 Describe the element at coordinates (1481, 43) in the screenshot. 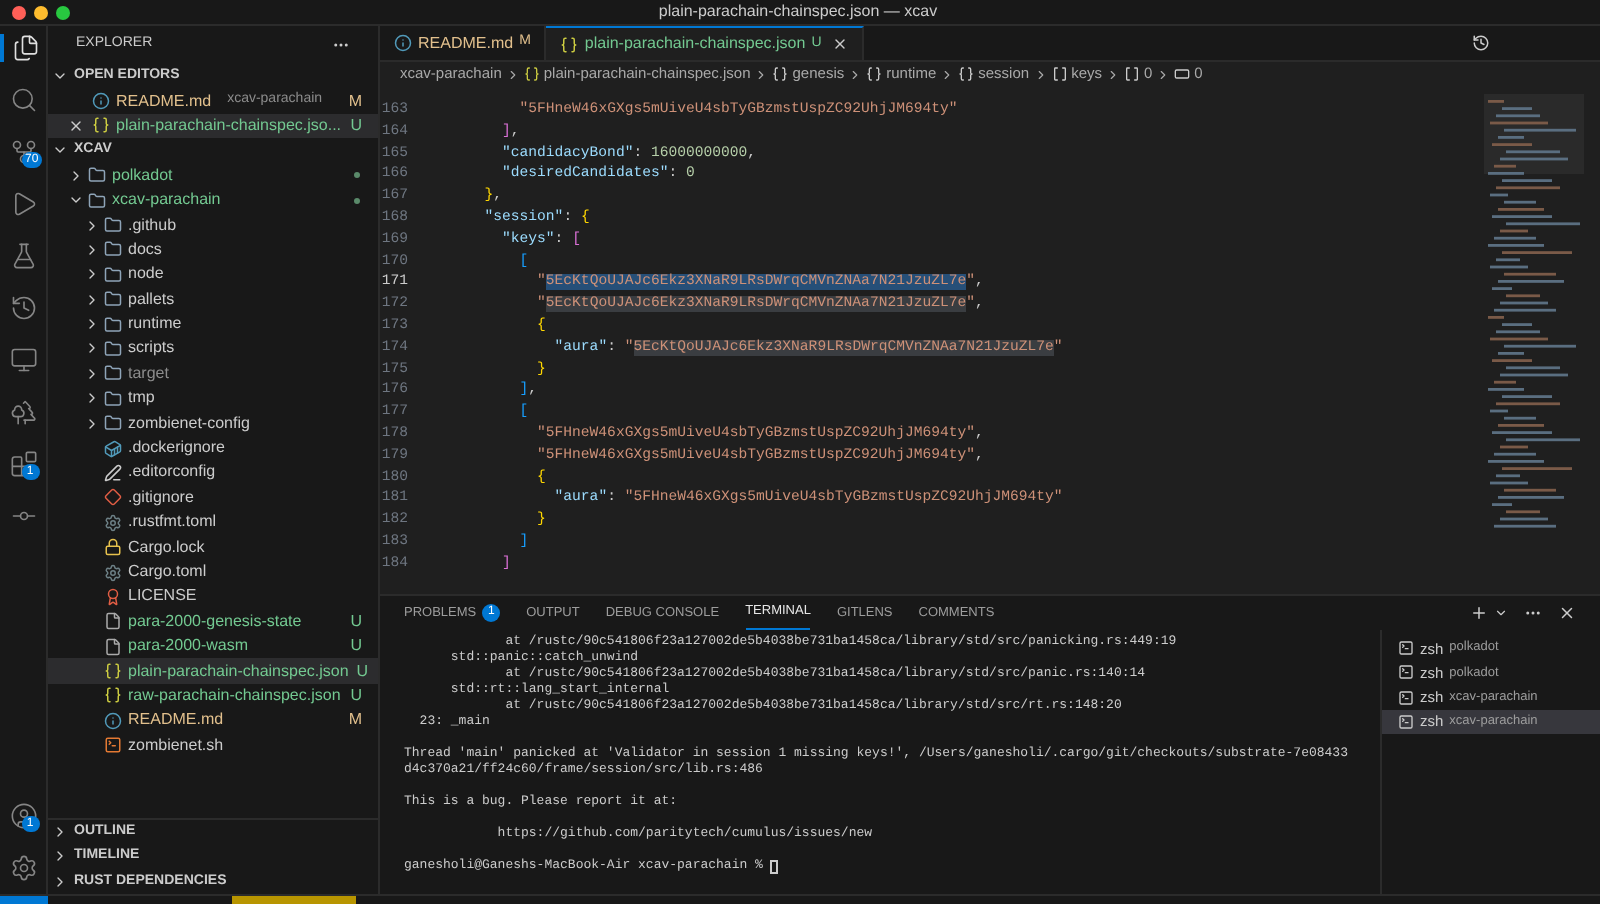

I see `history-icon` at that location.